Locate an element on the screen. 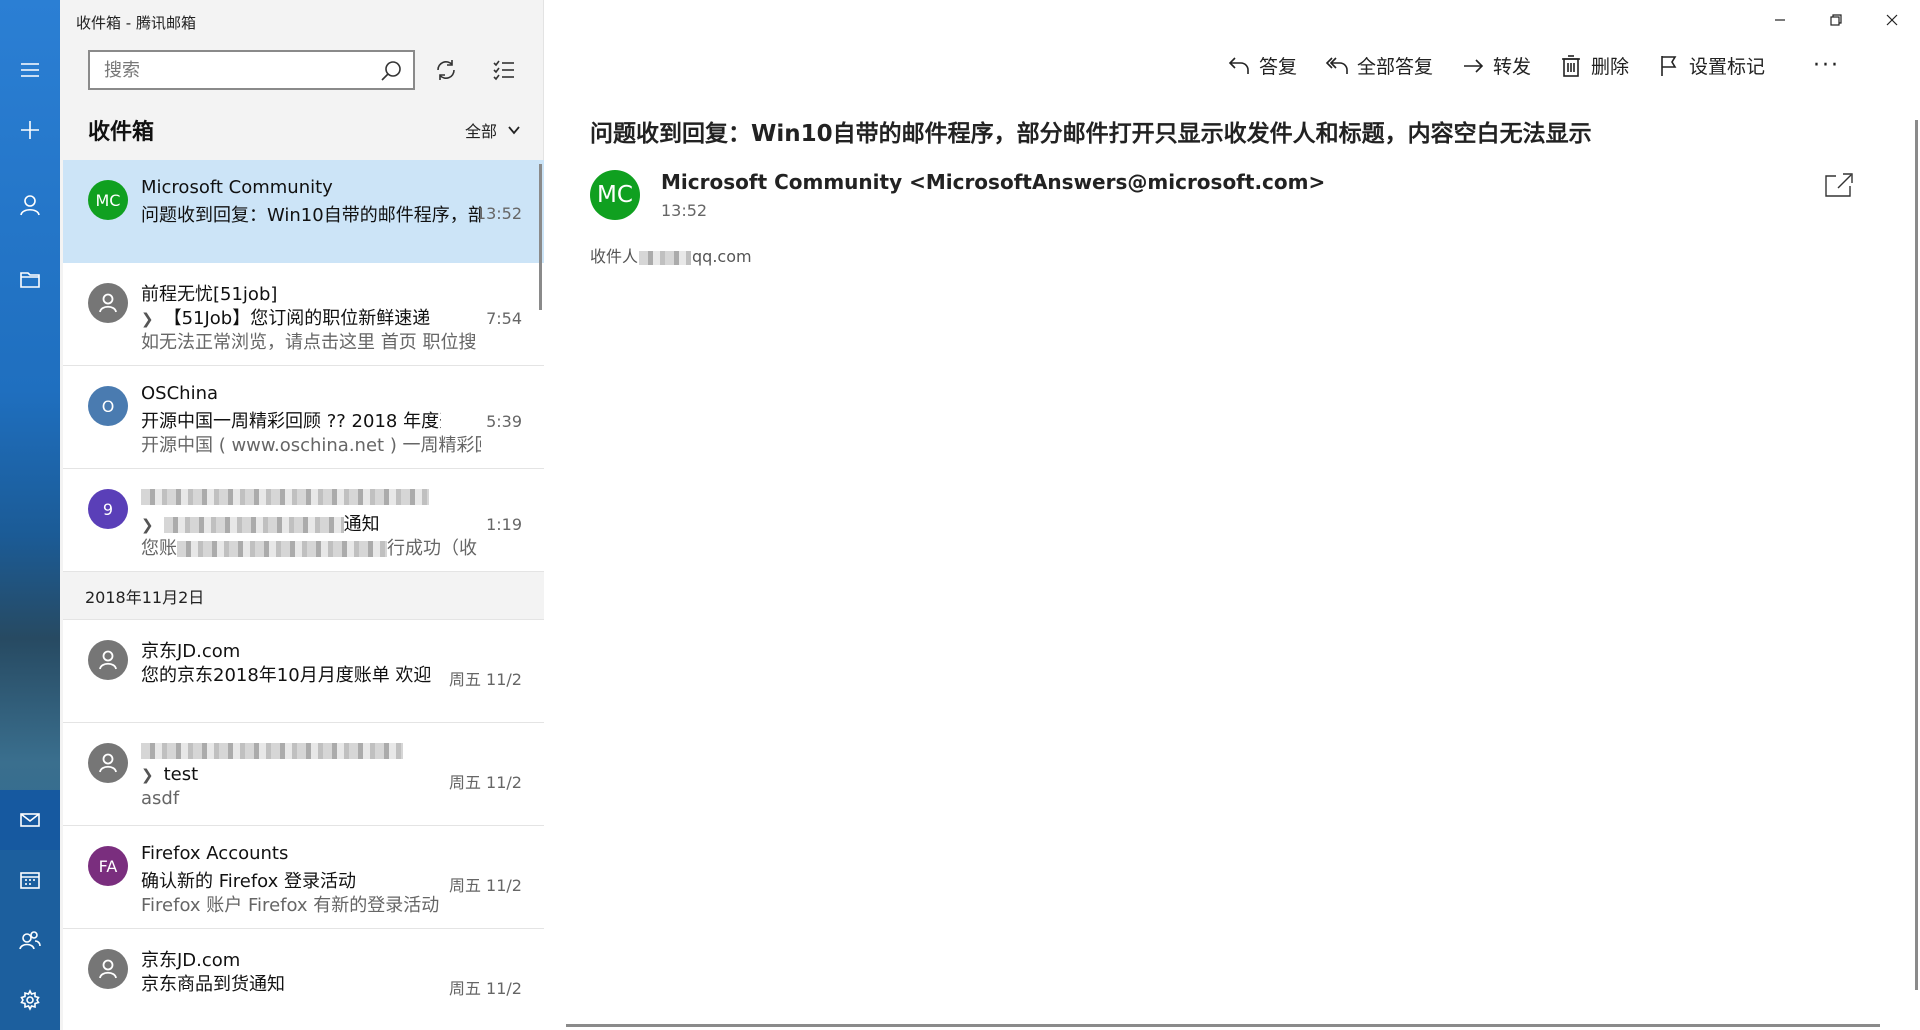  mail-subject: 开源中国一周精彩回顾 ?? 2018 年度开源 is located at coordinates (291, 421).